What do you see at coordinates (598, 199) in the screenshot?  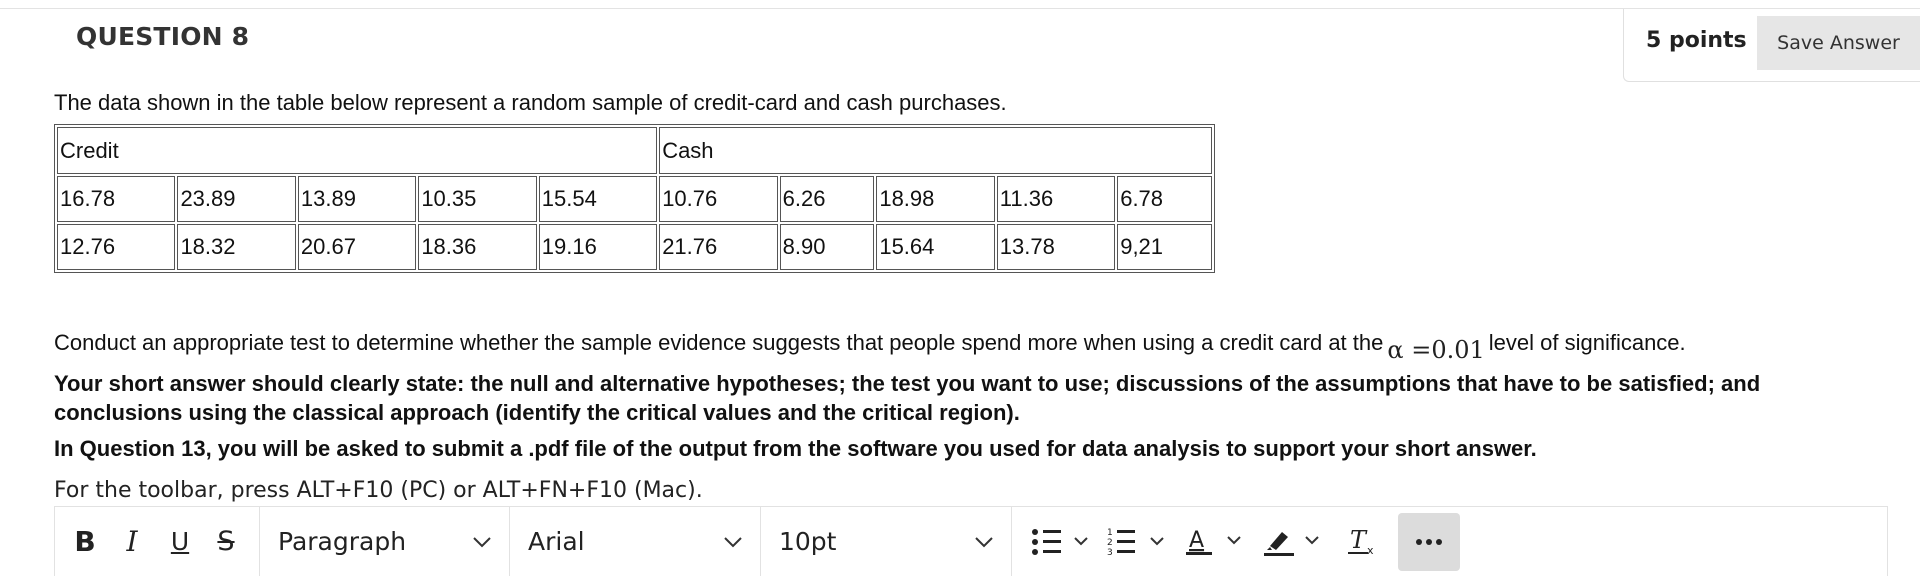 I see `table-cell: 15.54` at bounding box center [598, 199].